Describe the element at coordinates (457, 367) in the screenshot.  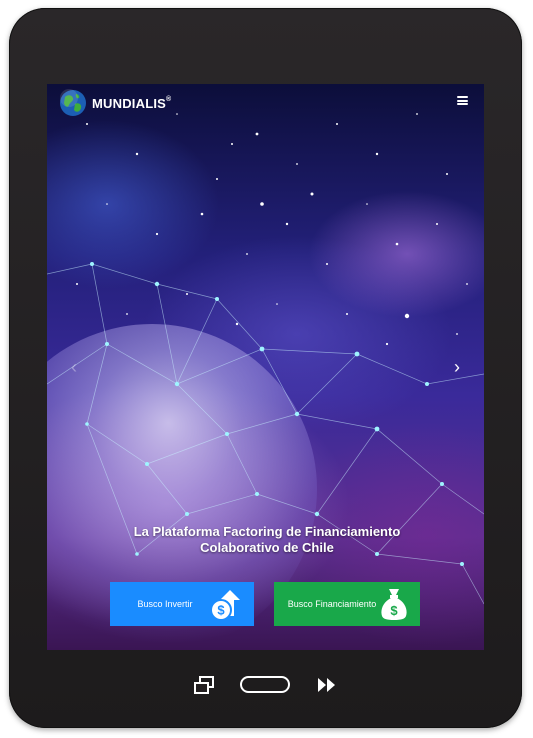
I see `chevron-right-icon: ›` at that location.